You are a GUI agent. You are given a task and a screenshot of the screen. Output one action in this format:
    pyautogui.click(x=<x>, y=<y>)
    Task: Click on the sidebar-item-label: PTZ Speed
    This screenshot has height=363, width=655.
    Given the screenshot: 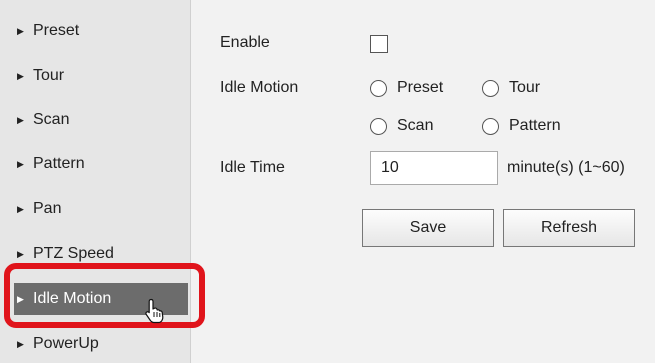 What is the action you would take?
    pyautogui.click(x=73, y=253)
    